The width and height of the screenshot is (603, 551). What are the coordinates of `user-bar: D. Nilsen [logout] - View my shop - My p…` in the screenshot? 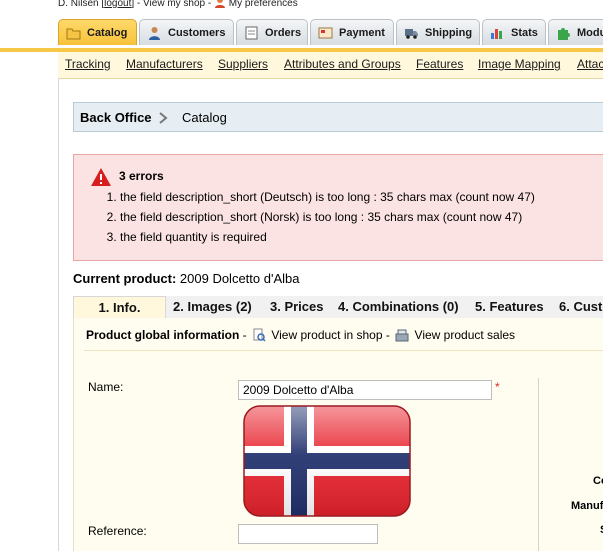 It's located at (301, 5).